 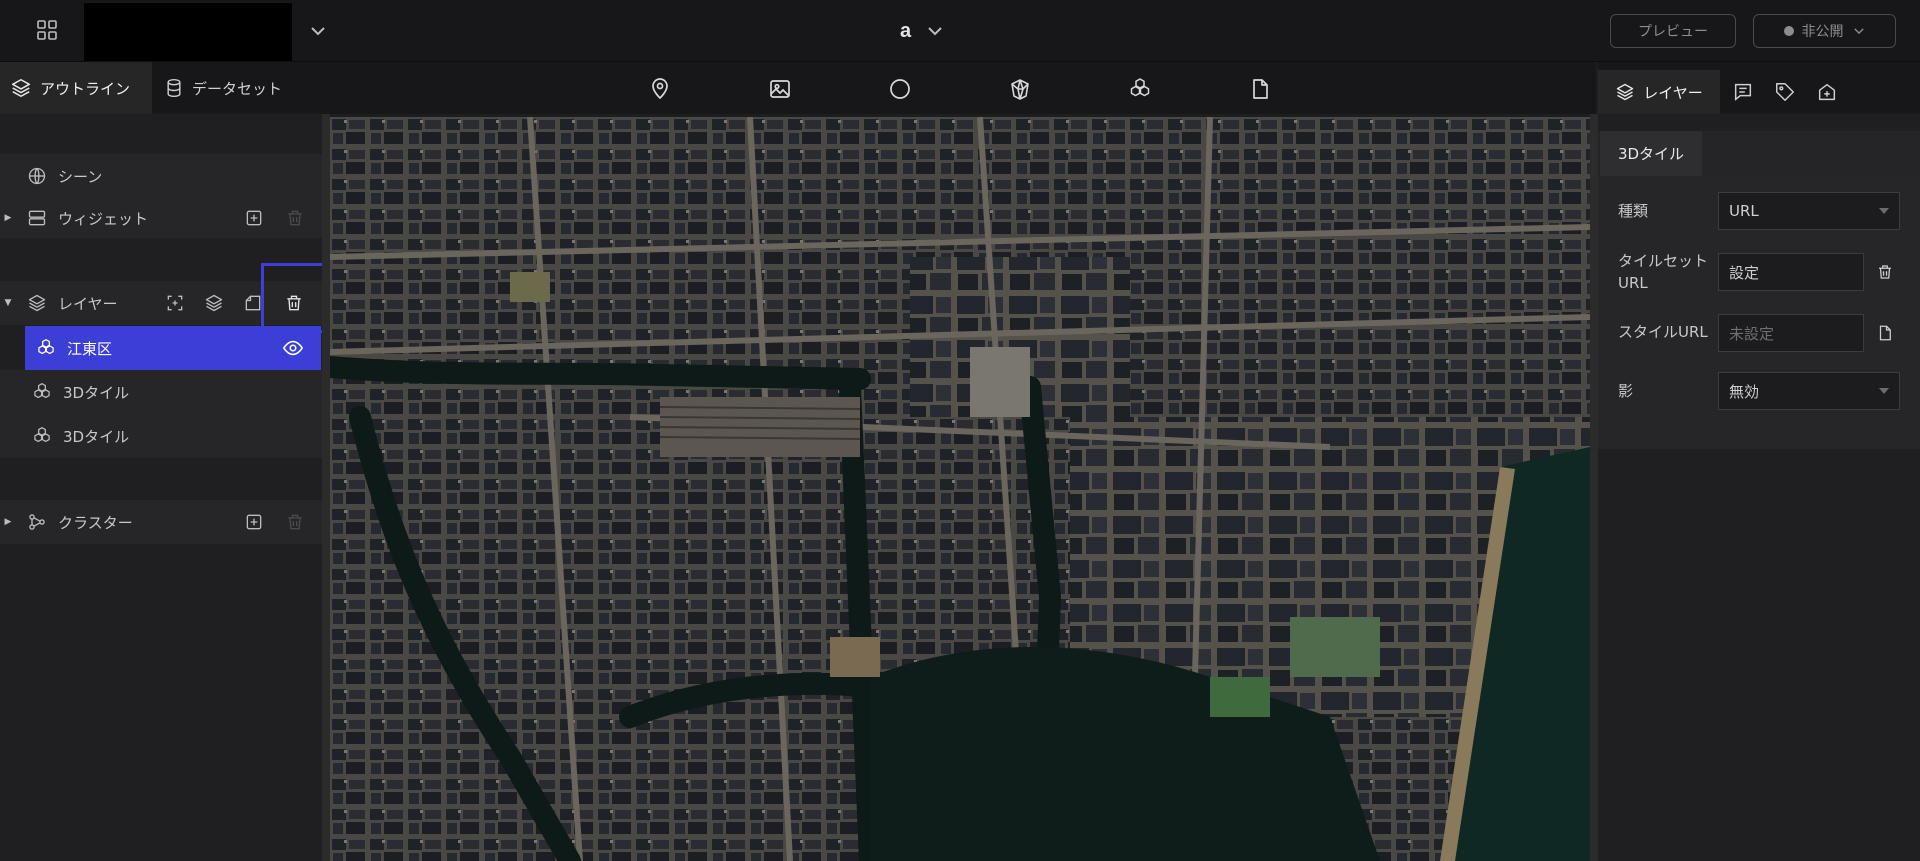 I want to click on scene-title: a, so click(x=906, y=30).